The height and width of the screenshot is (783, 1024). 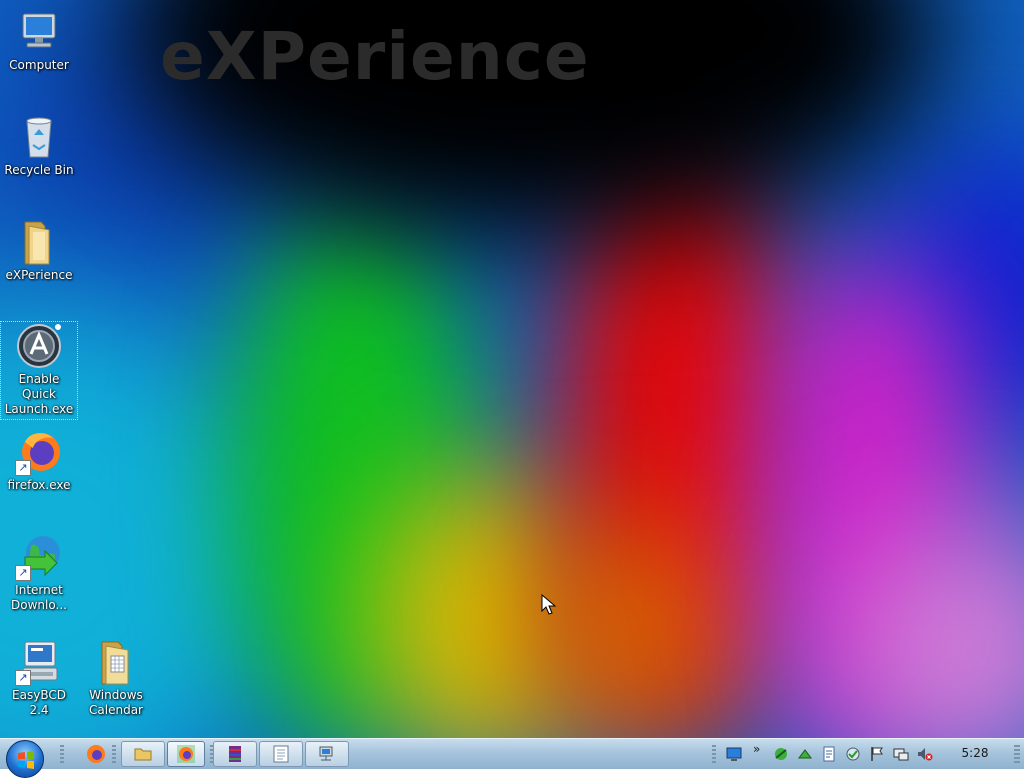 I want to click on desktop-icon-experience-folder: eXPerience, so click(x=39, y=250).